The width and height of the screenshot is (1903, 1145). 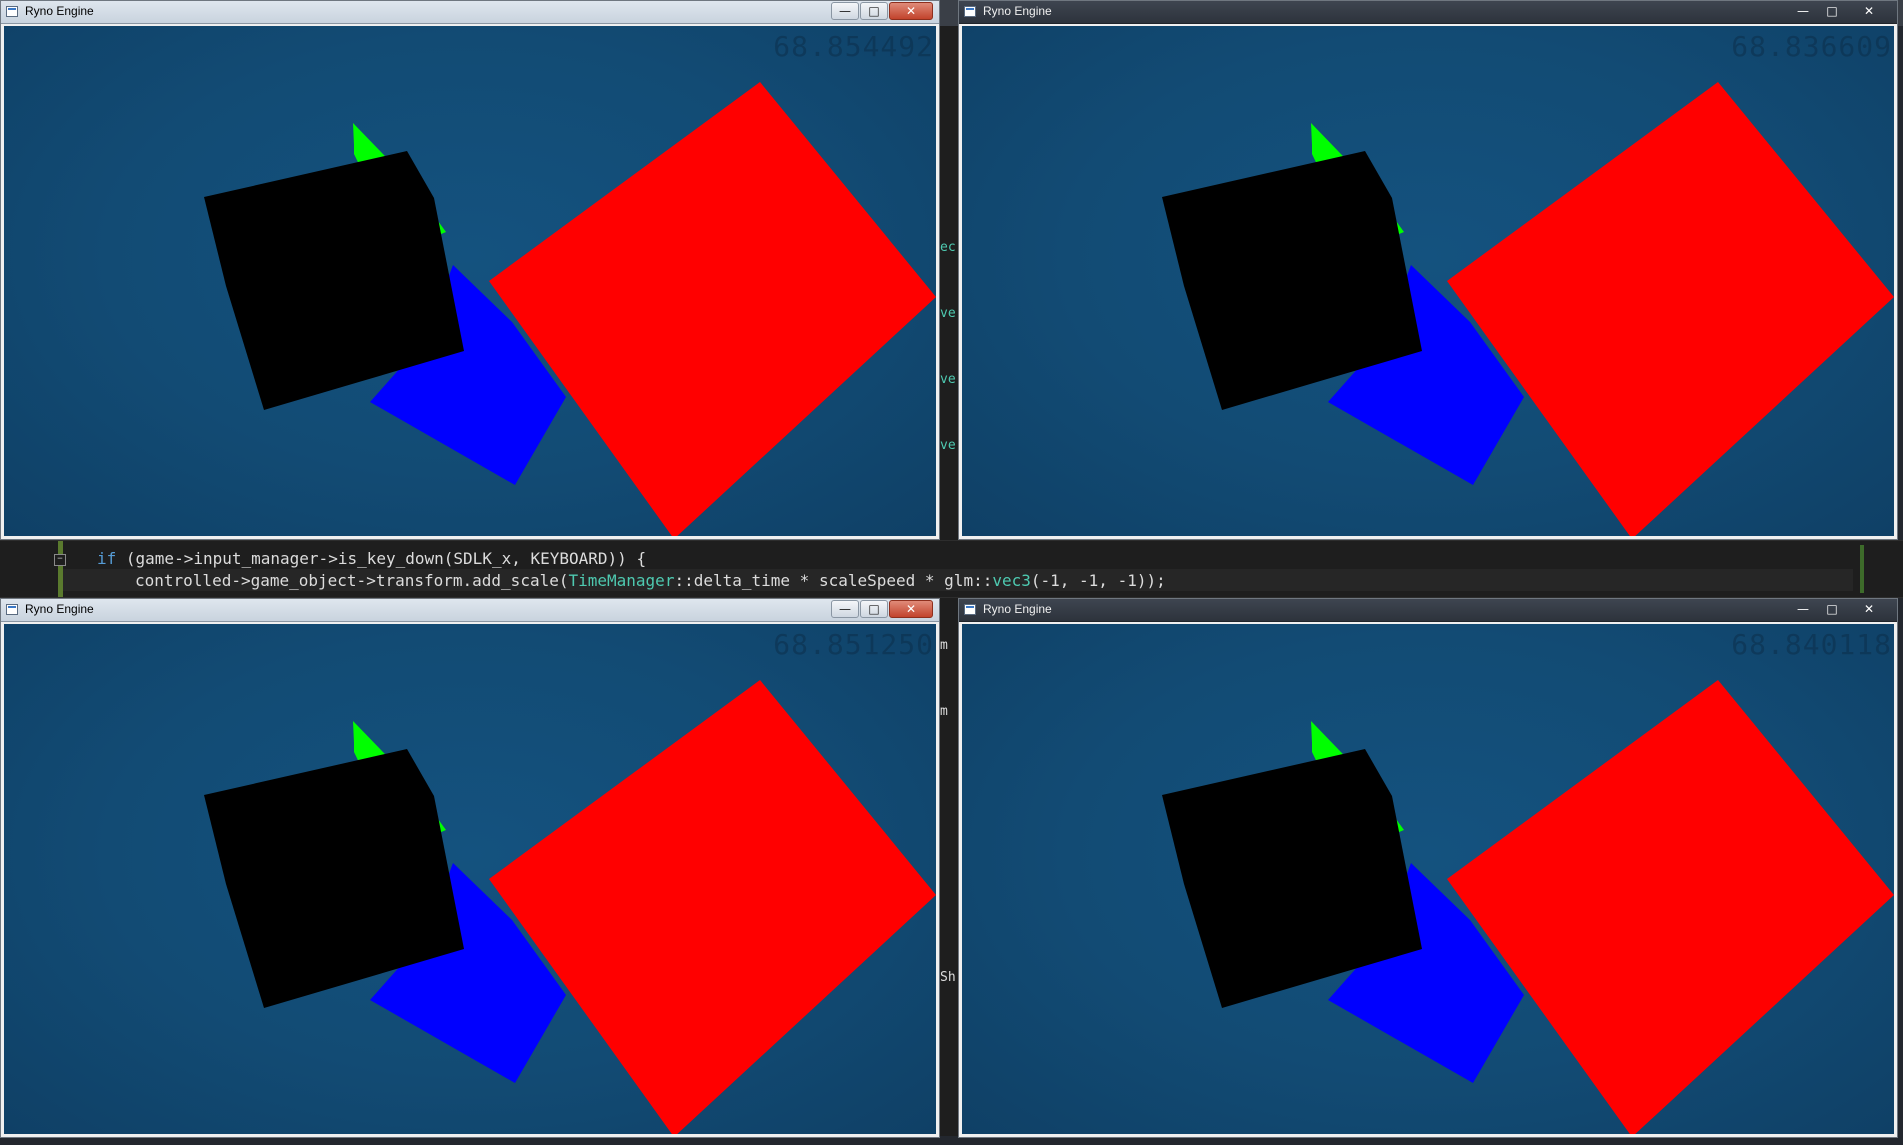 I want to click on code-text: ::delta_time * scaleSpeed * glm::, so click(x=833, y=580).